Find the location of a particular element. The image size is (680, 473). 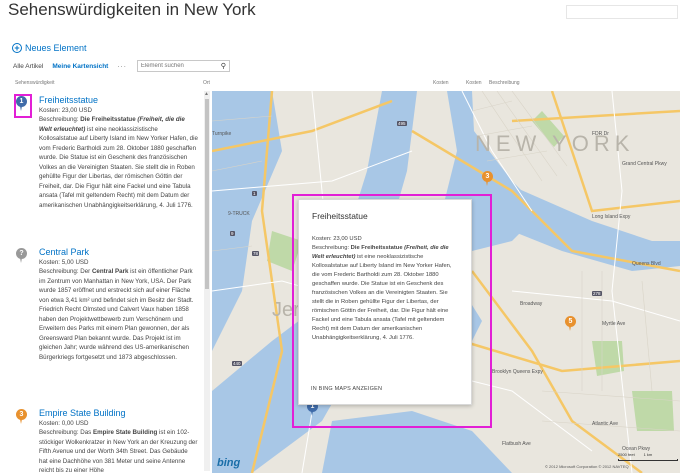

map-pin-icon: ? is located at coordinates (21, 255).